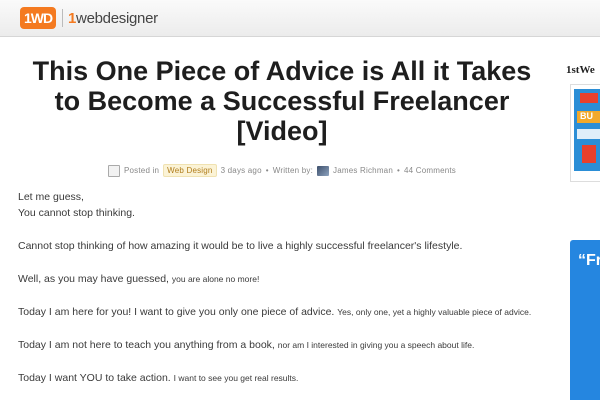 This screenshot has height=403, width=600. Describe the element at coordinates (62, 18) in the screenshot. I see `logo-divider` at that location.